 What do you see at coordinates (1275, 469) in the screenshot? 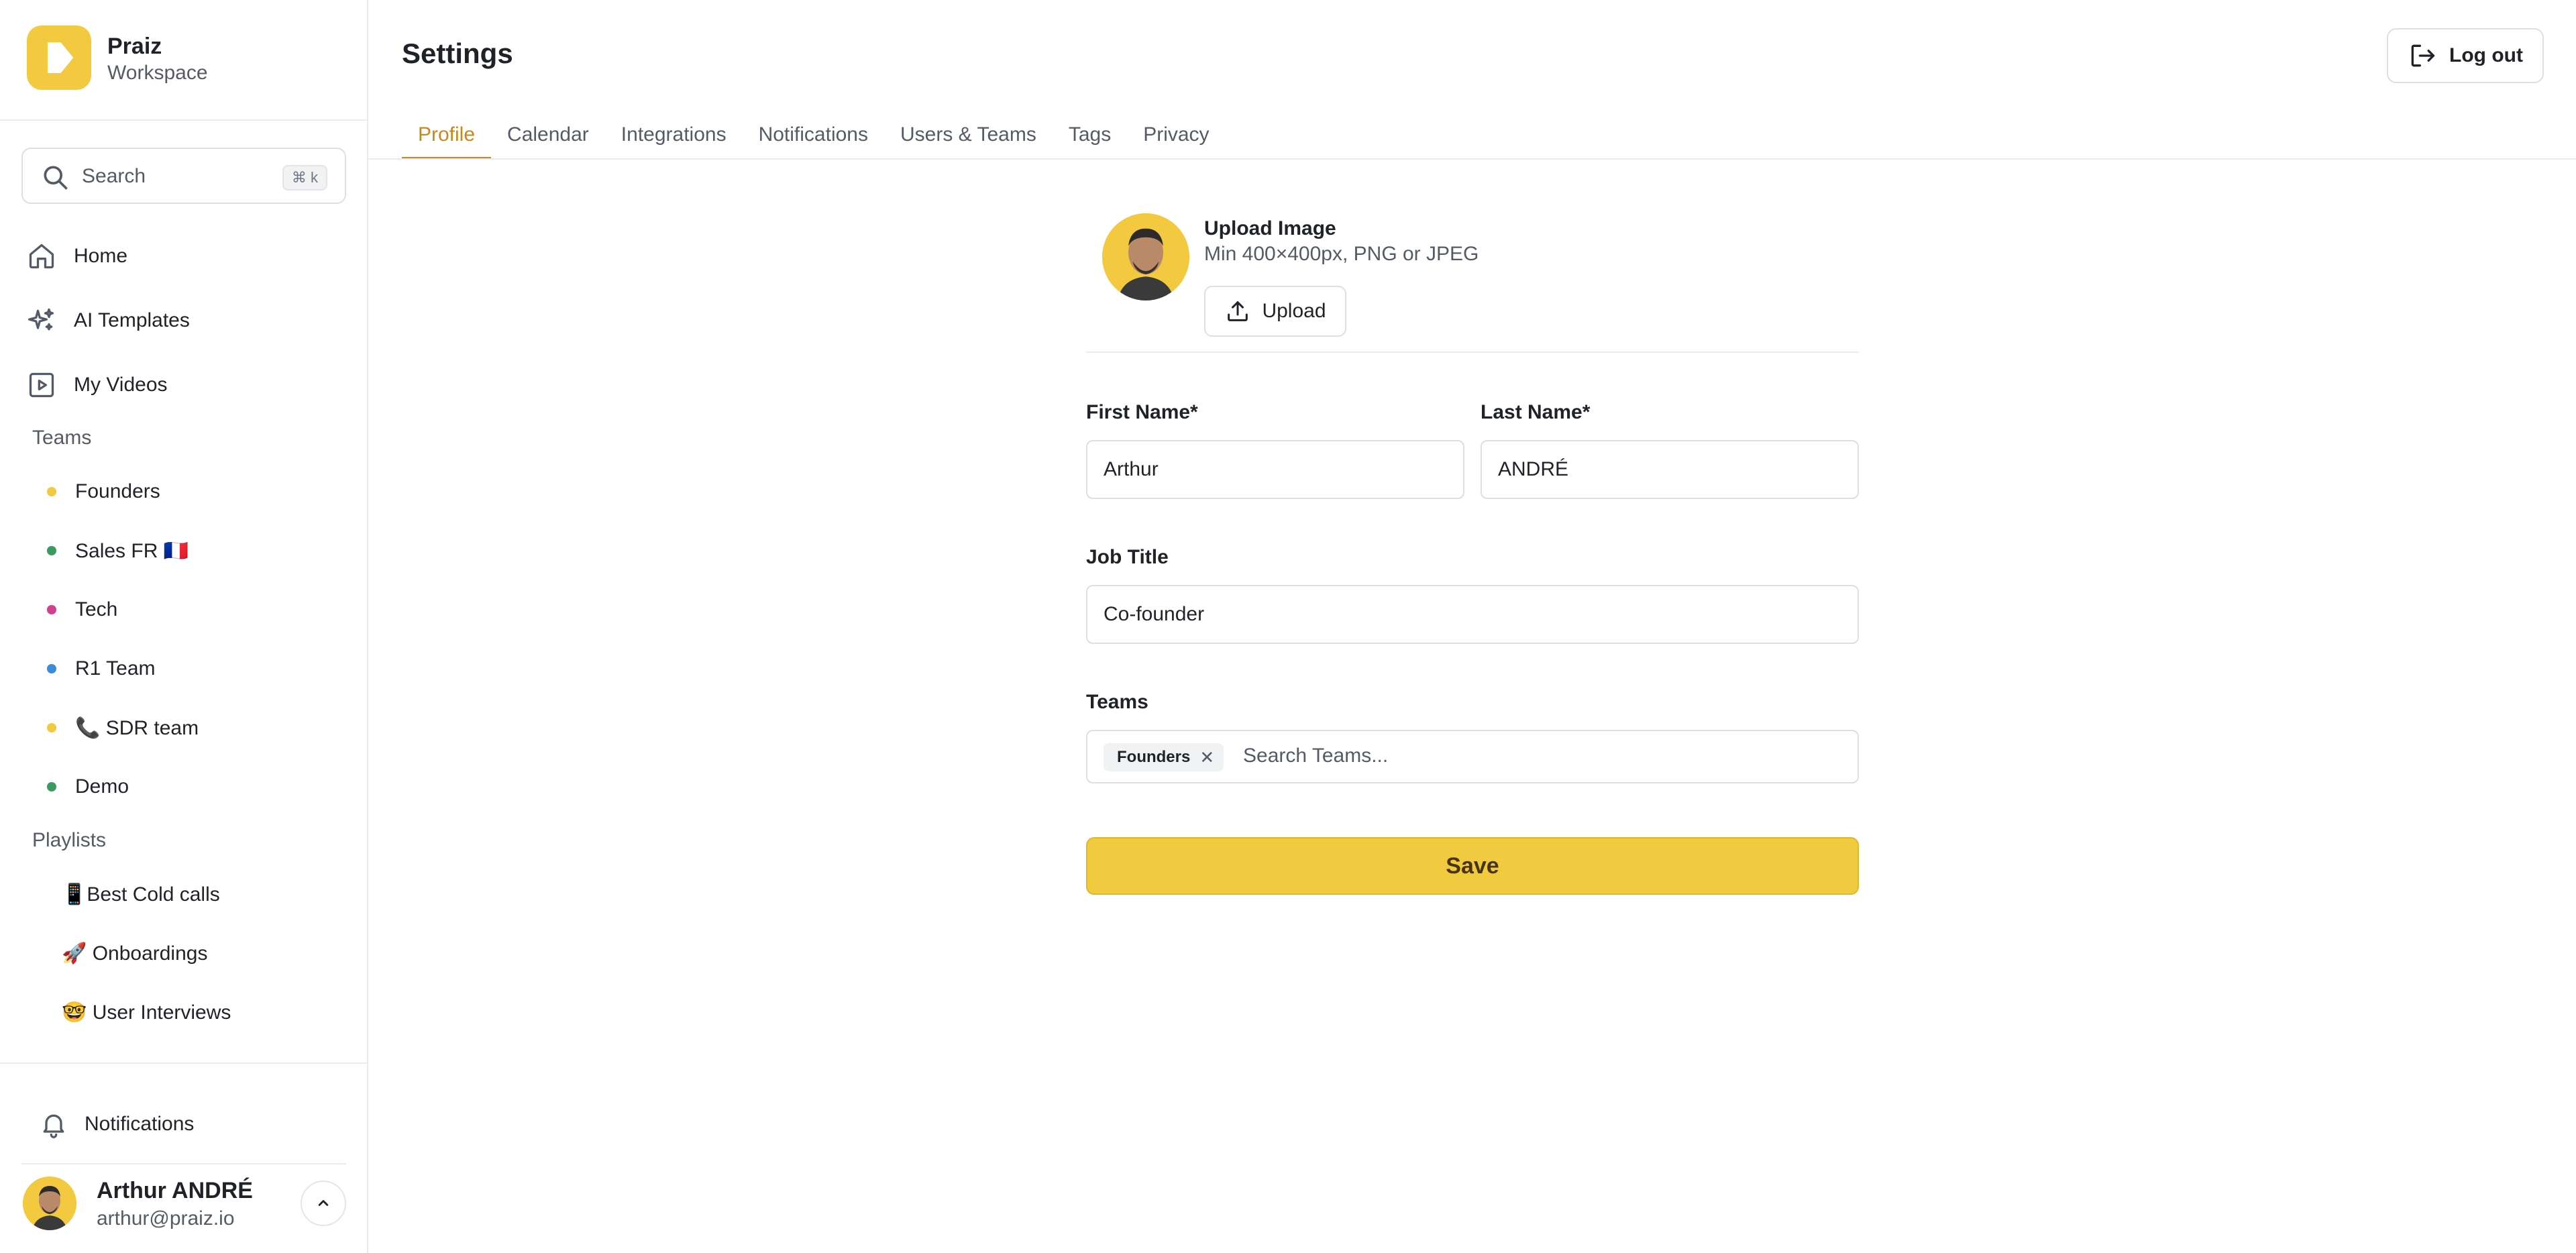
I see `first-name-field` at bounding box center [1275, 469].